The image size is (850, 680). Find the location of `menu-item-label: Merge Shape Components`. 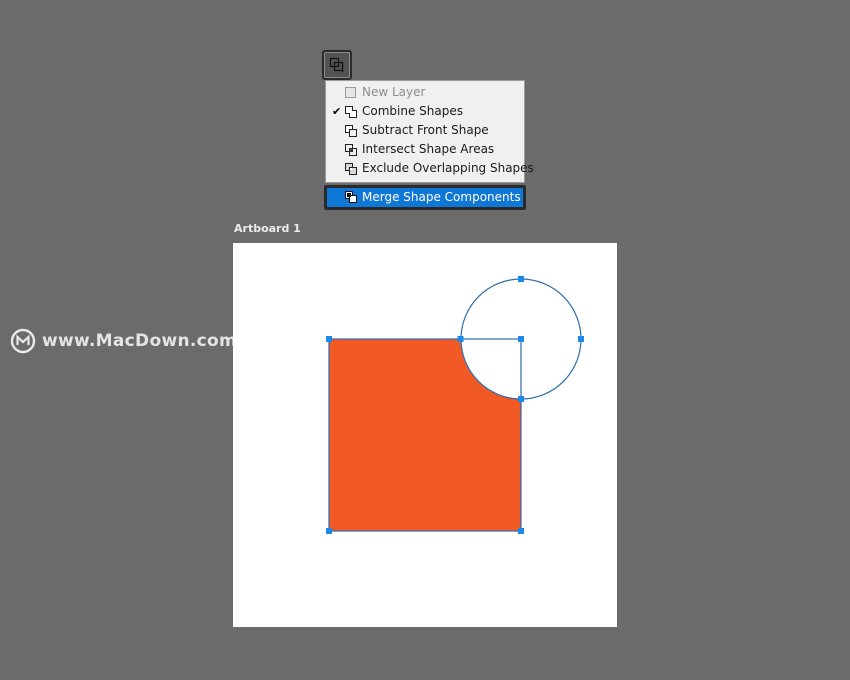

menu-item-label: Merge Shape Components is located at coordinates (441, 197).